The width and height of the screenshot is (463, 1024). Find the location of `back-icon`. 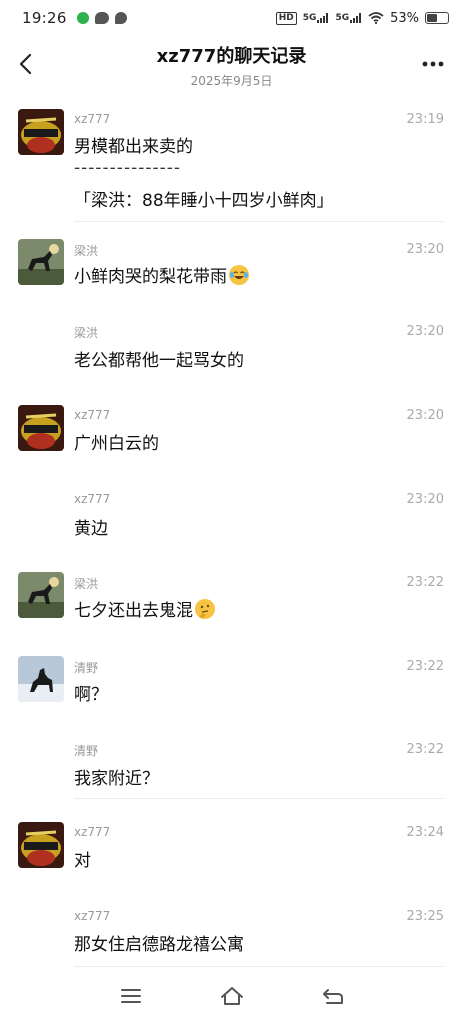

back-icon is located at coordinates (332, 996).